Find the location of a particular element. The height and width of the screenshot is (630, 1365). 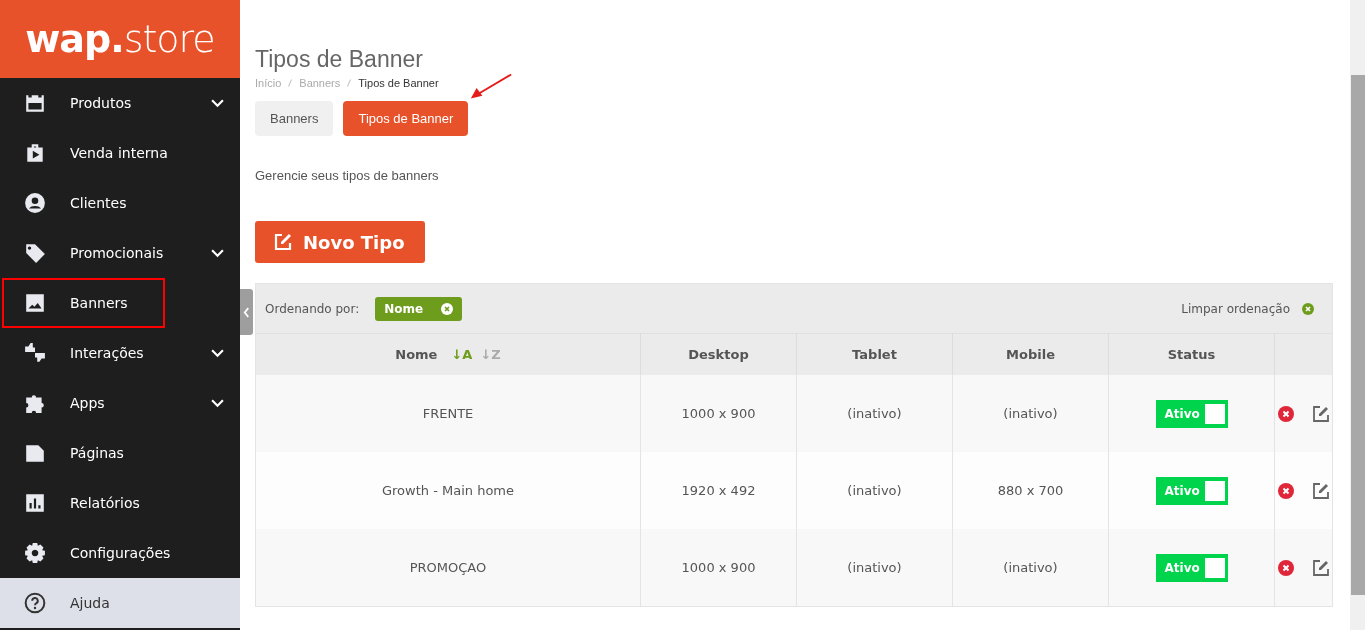

sidebar-item: Interações is located at coordinates (120, 353).